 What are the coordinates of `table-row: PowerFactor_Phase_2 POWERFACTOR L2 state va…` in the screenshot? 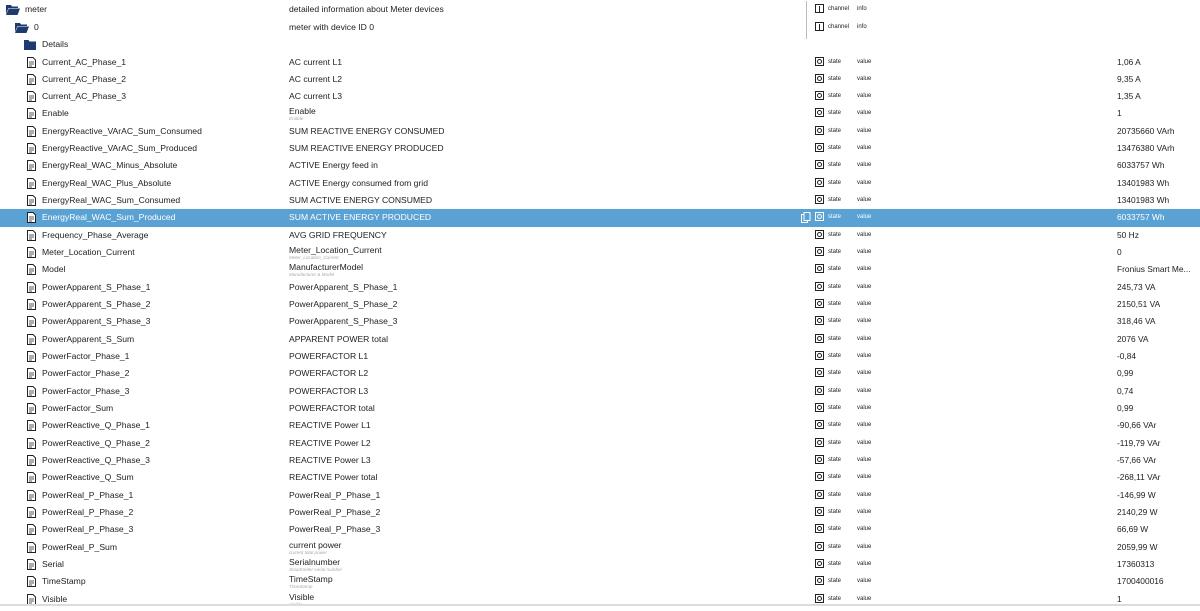 It's located at (600, 373).